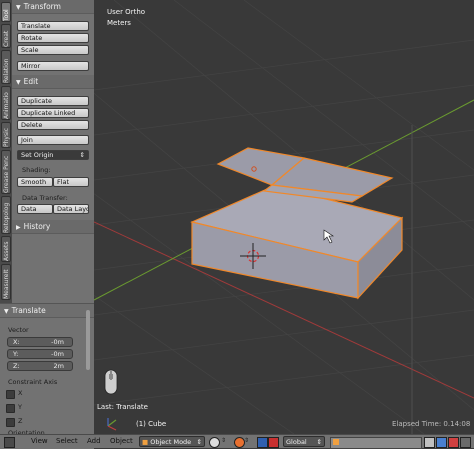 The height and width of the screenshot is (449, 474). I want to click on tab-grease-pencil: Grease Penc, so click(6, 172).